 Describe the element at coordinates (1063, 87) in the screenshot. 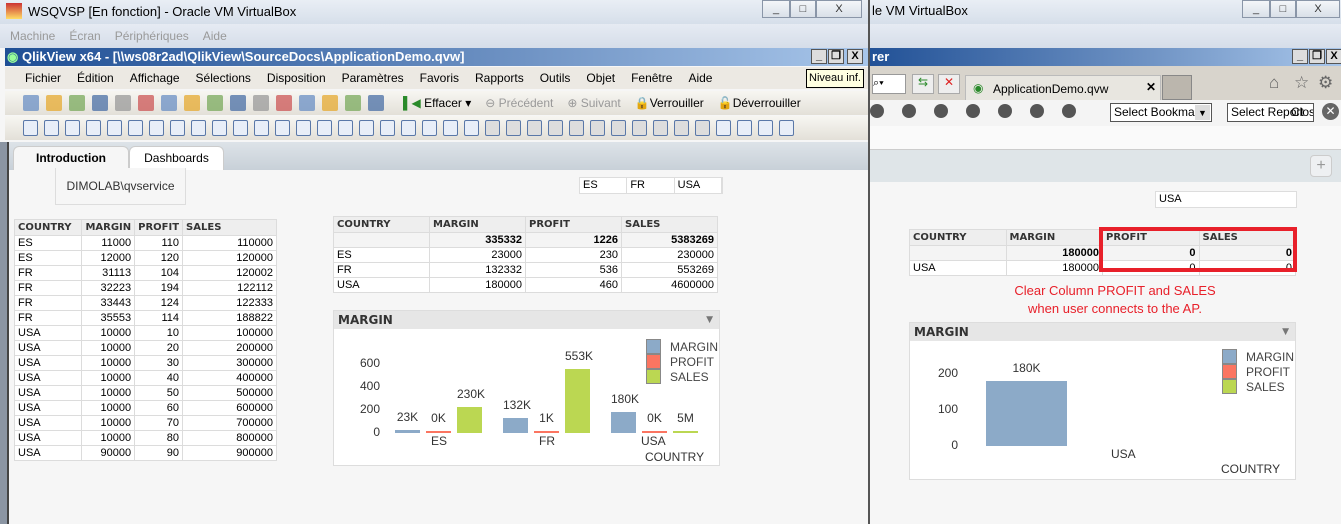

I see `browser-tab: ◉ ApplicationDemo.qvw ✕` at that location.